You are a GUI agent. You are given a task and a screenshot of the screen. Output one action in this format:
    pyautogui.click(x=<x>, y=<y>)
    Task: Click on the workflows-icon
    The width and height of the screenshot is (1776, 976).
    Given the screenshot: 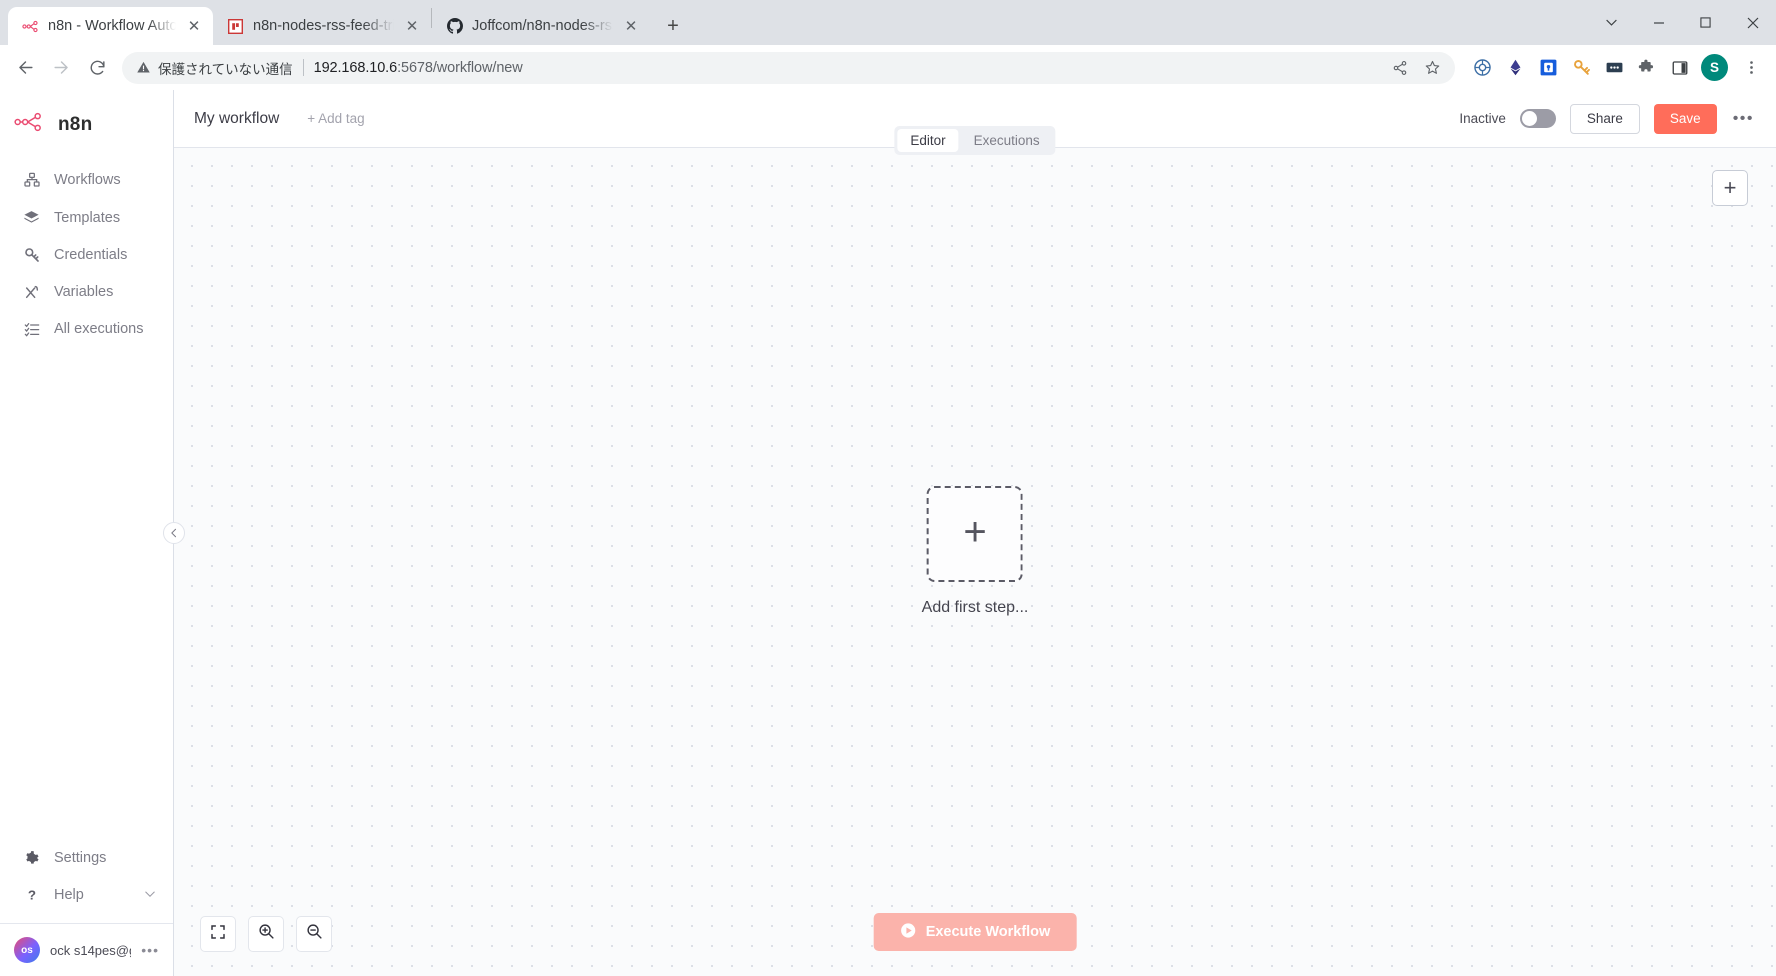 What is the action you would take?
    pyautogui.click(x=31, y=180)
    